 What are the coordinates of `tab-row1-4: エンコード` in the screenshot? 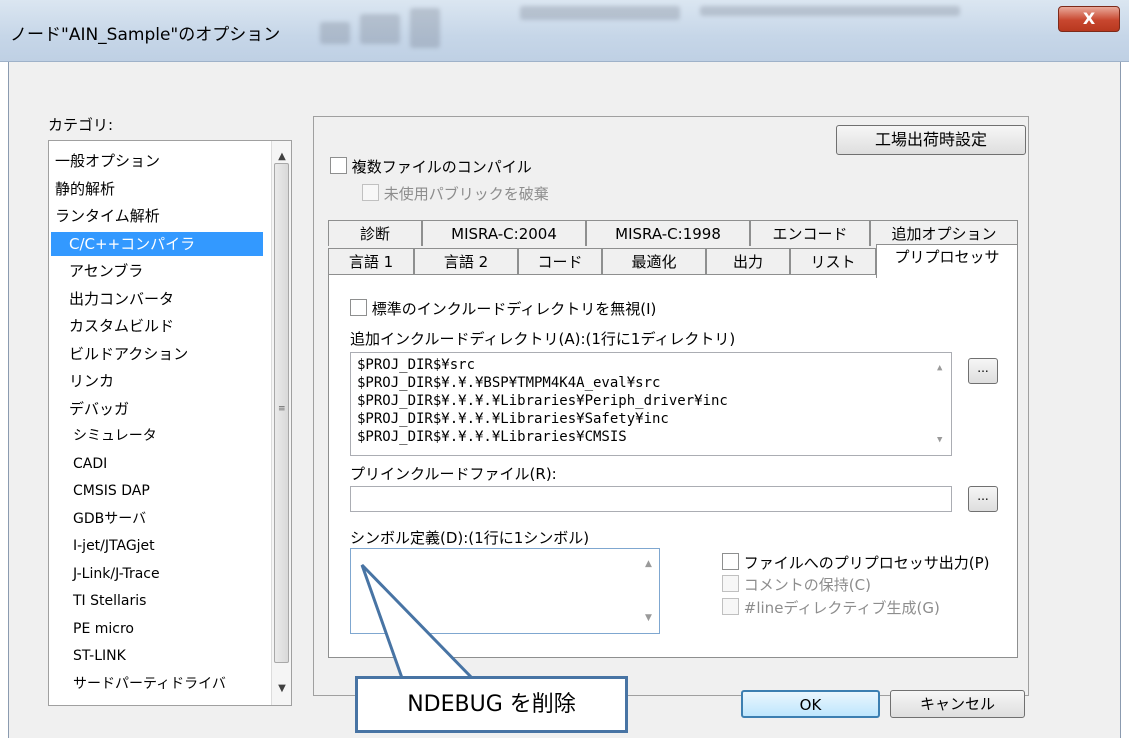 It's located at (810, 233).